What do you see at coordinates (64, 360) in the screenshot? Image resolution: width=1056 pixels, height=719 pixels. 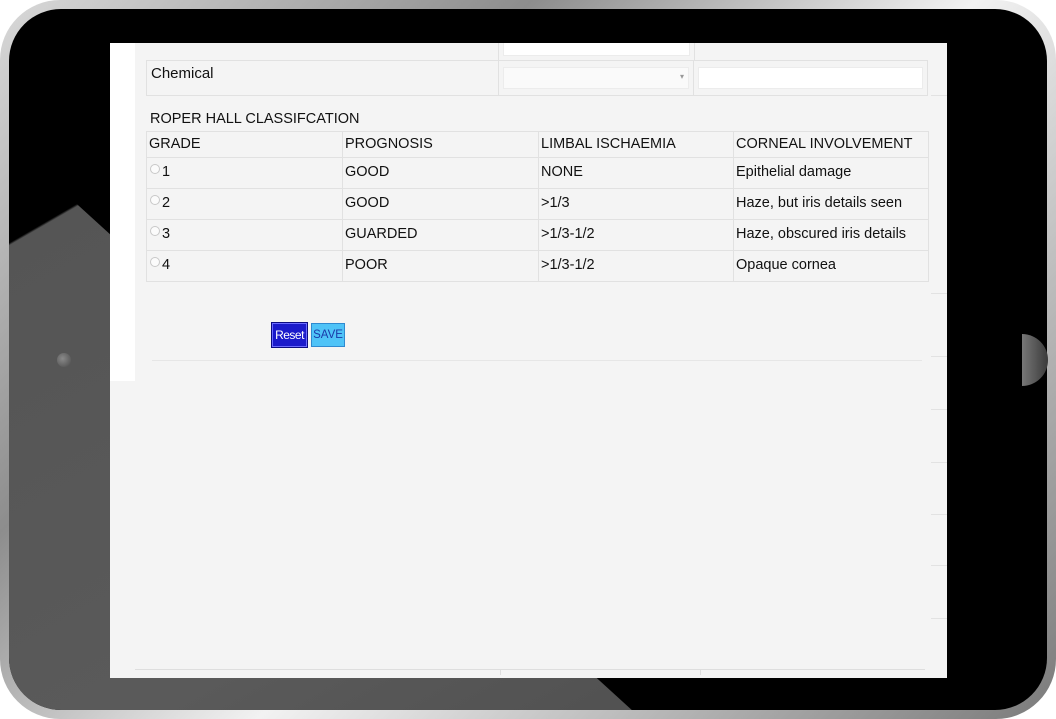 I see `camera-icon` at bounding box center [64, 360].